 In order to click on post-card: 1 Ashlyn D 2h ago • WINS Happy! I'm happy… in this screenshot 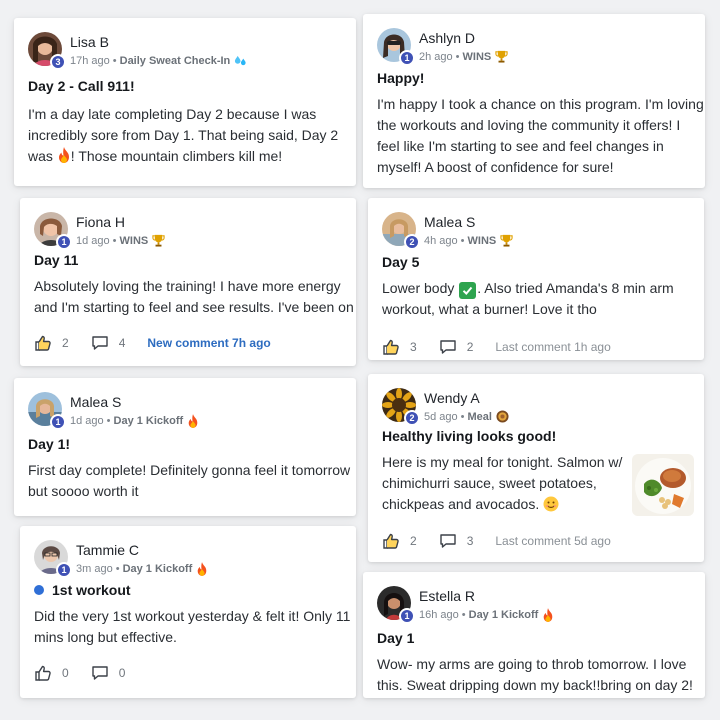, I will do `click(534, 101)`.